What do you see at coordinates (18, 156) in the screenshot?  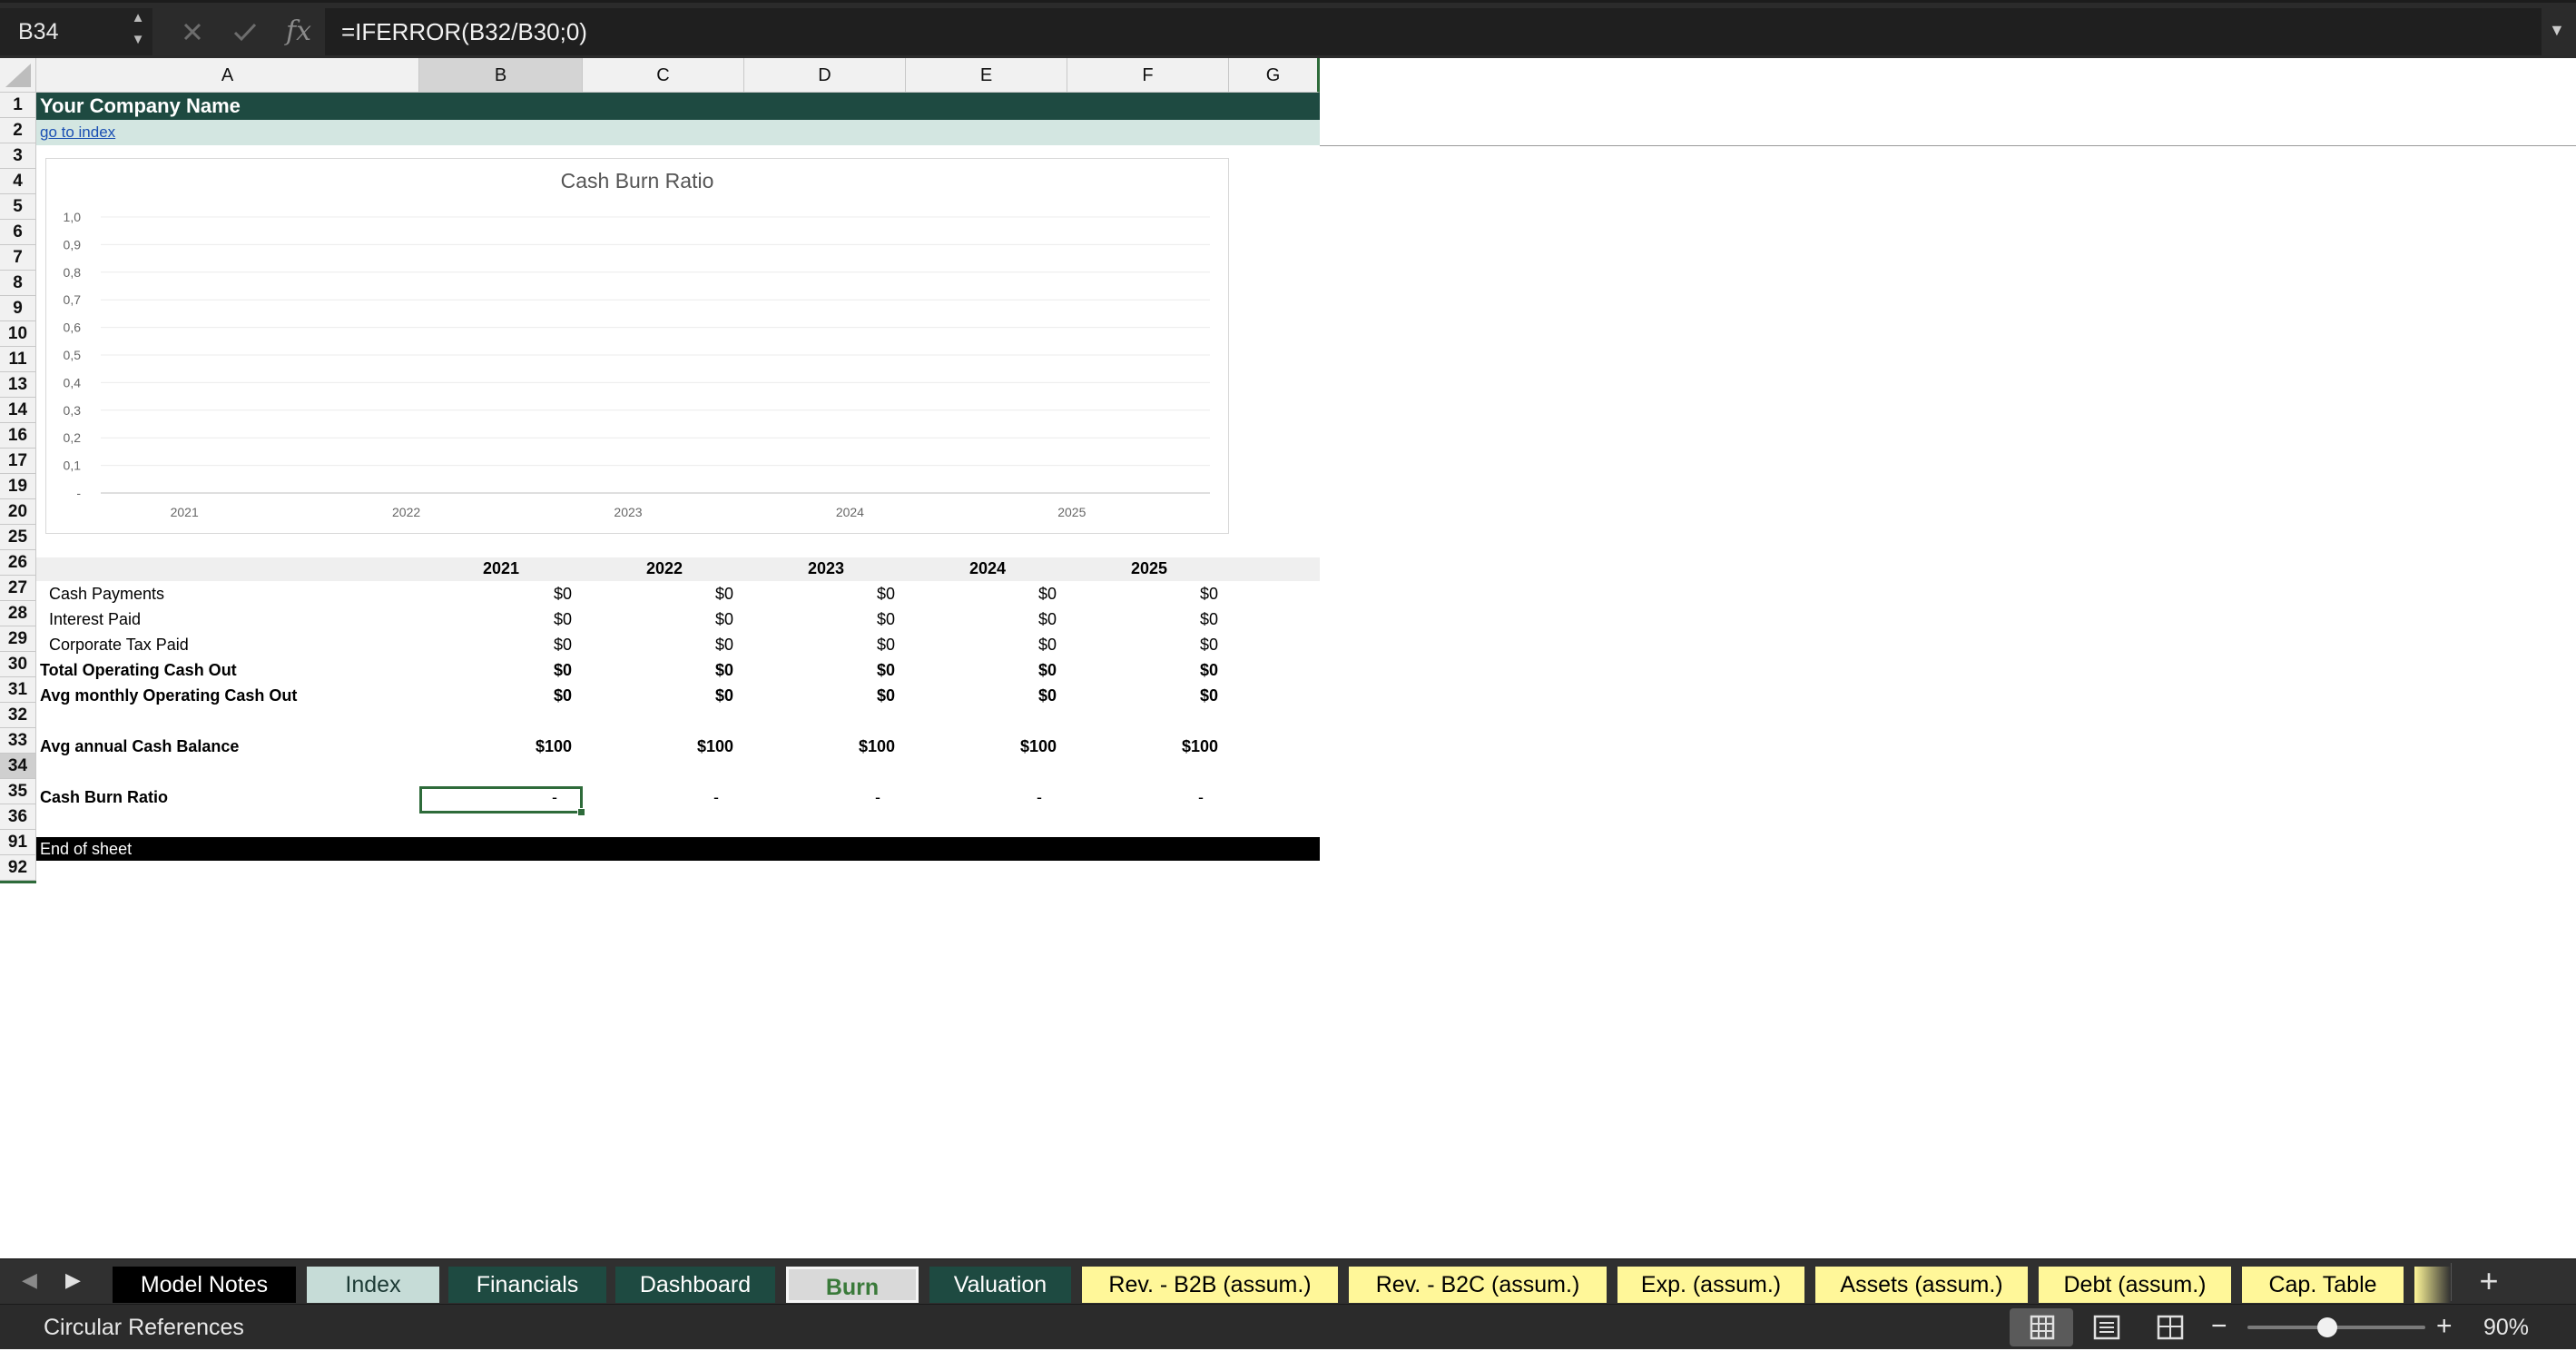 I see `row-header: 3` at bounding box center [18, 156].